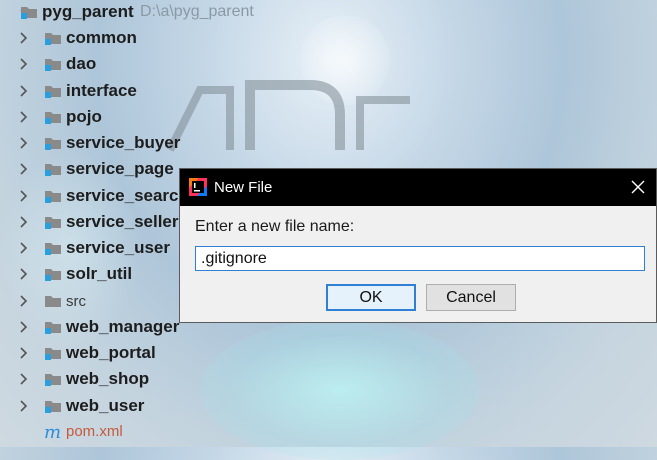  What do you see at coordinates (88, 11) in the screenshot?
I see `root-project-name: pyg_parent` at bounding box center [88, 11].